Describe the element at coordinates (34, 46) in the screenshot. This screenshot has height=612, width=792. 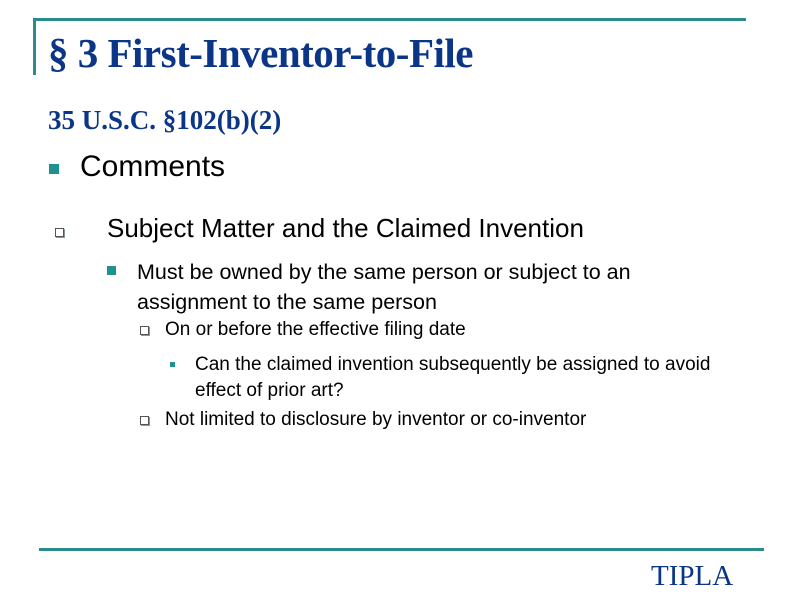
I see `left-accent-rule` at that location.